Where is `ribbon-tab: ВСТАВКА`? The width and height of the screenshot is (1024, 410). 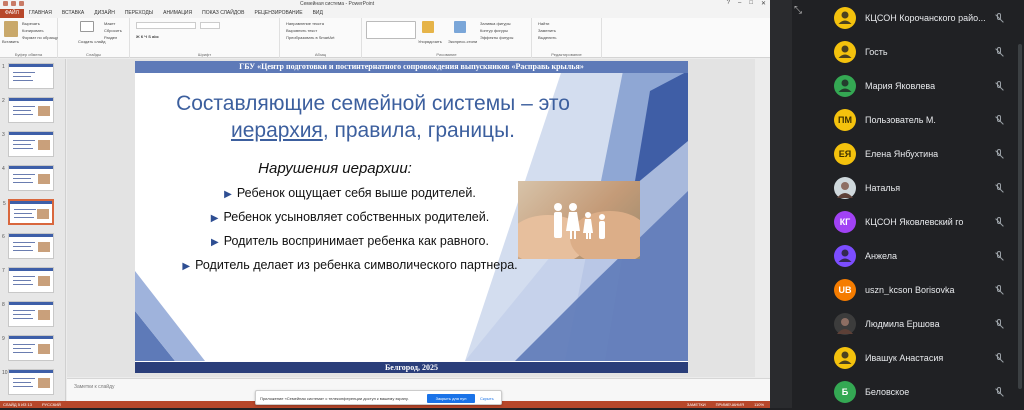 ribbon-tab: ВСТАВКА is located at coordinates (73, 13).